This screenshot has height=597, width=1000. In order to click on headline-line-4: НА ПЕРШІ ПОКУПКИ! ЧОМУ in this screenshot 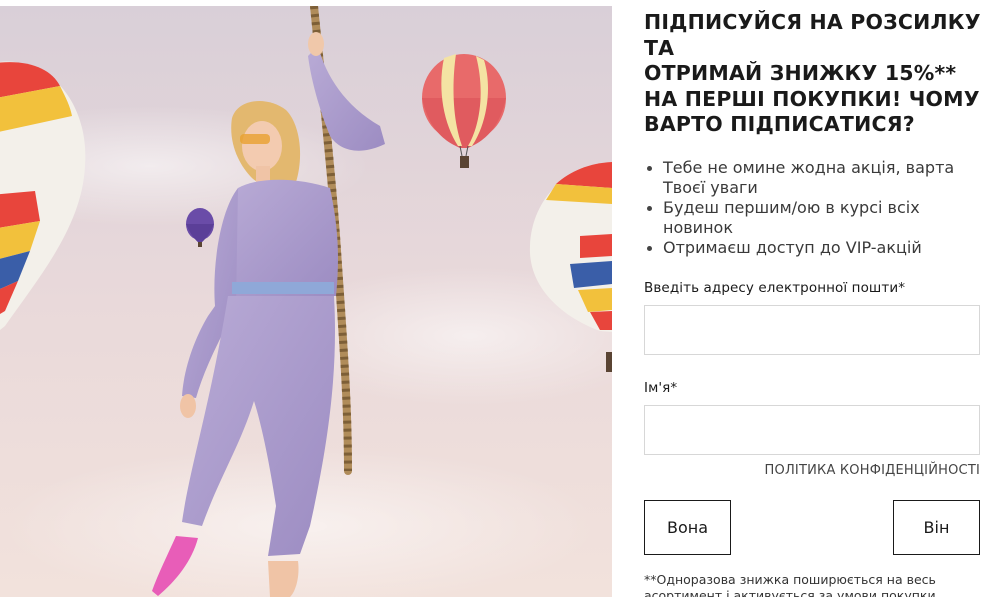, I will do `click(812, 98)`.